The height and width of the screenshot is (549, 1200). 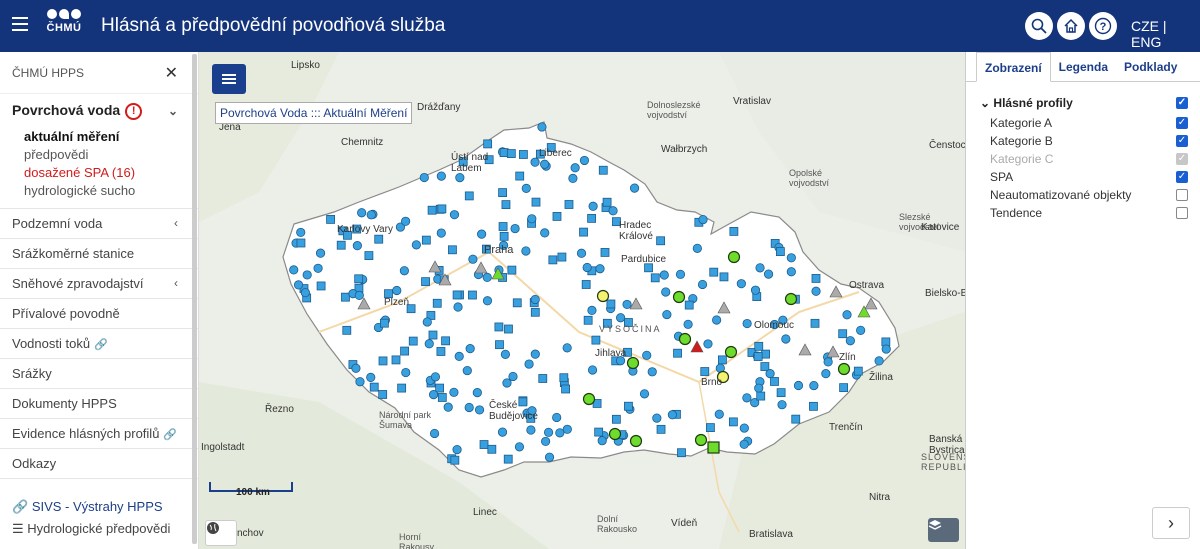 I want to click on help-icon: ?, so click(x=1103, y=26).